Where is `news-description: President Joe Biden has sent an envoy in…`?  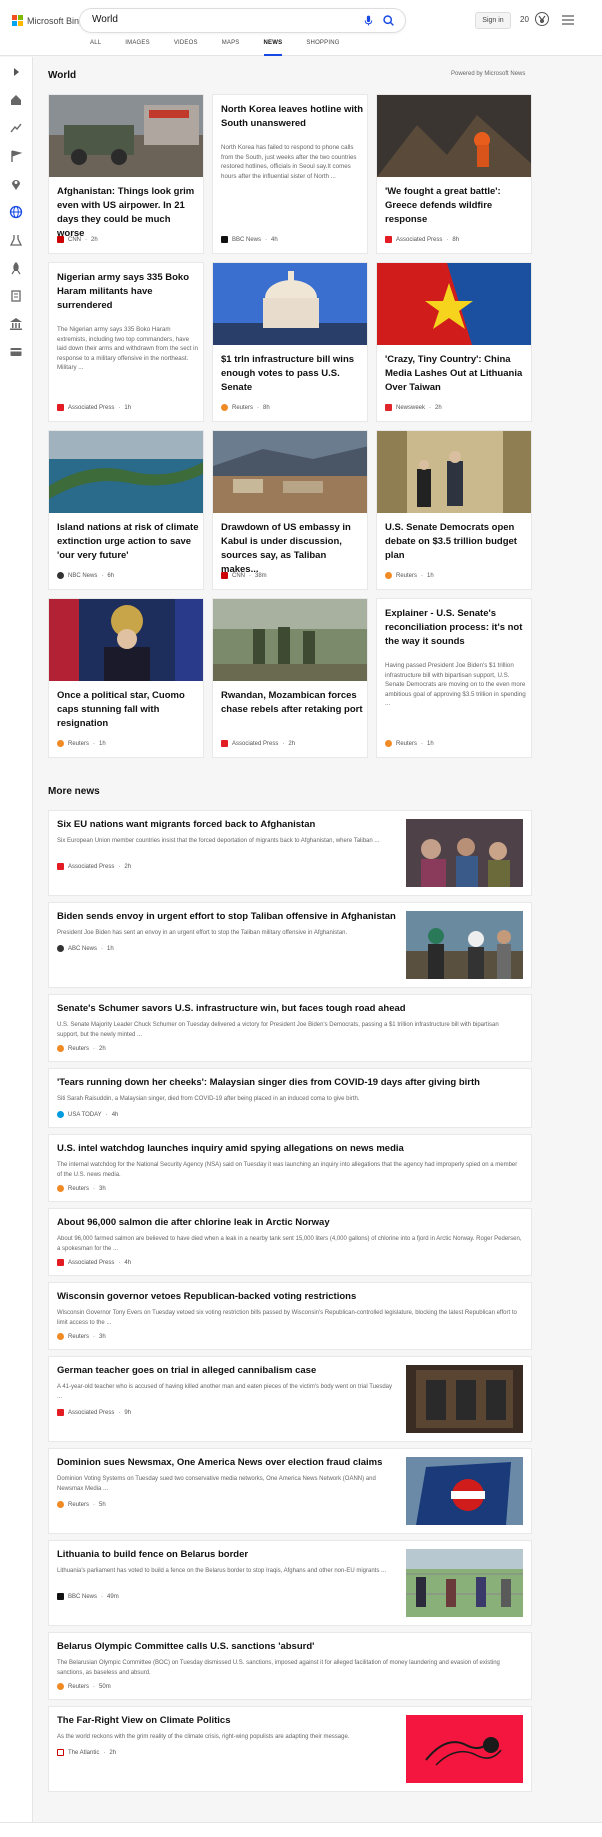 news-description: President Joe Biden has sent an envoy in… is located at coordinates (202, 933).